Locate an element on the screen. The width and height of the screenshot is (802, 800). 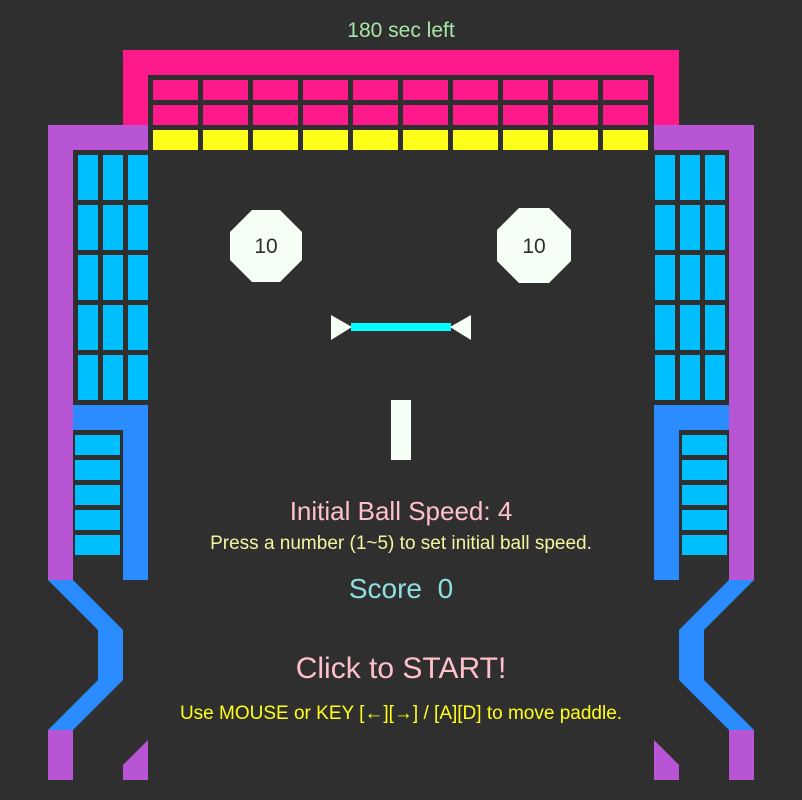
bumper-right-value: 10 is located at coordinates (534, 246).